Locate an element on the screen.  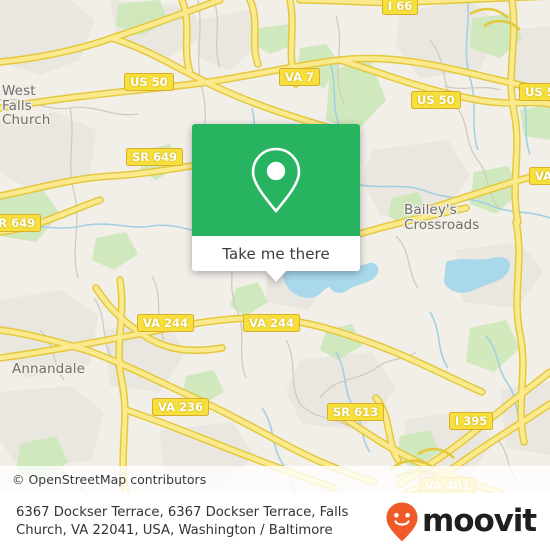
shield-i-66: I 66 is located at coordinates (400, 7).